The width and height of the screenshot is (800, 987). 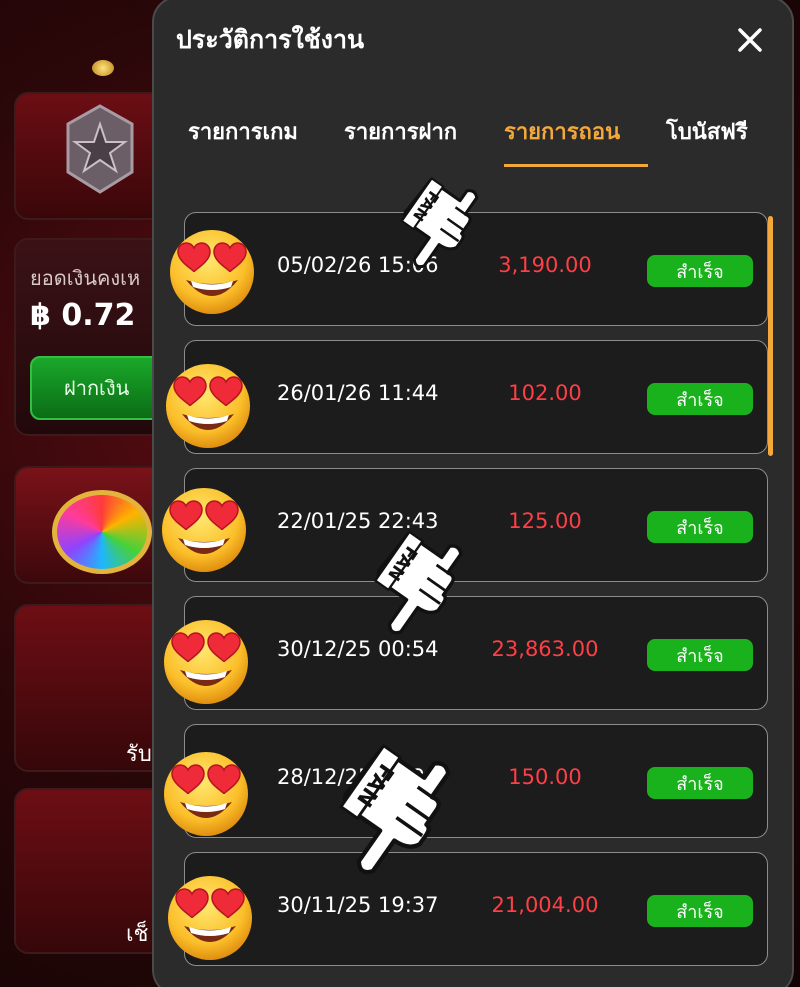 I want to click on row-datetime: 22/01/25 22:43, so click(x=358, y=521).